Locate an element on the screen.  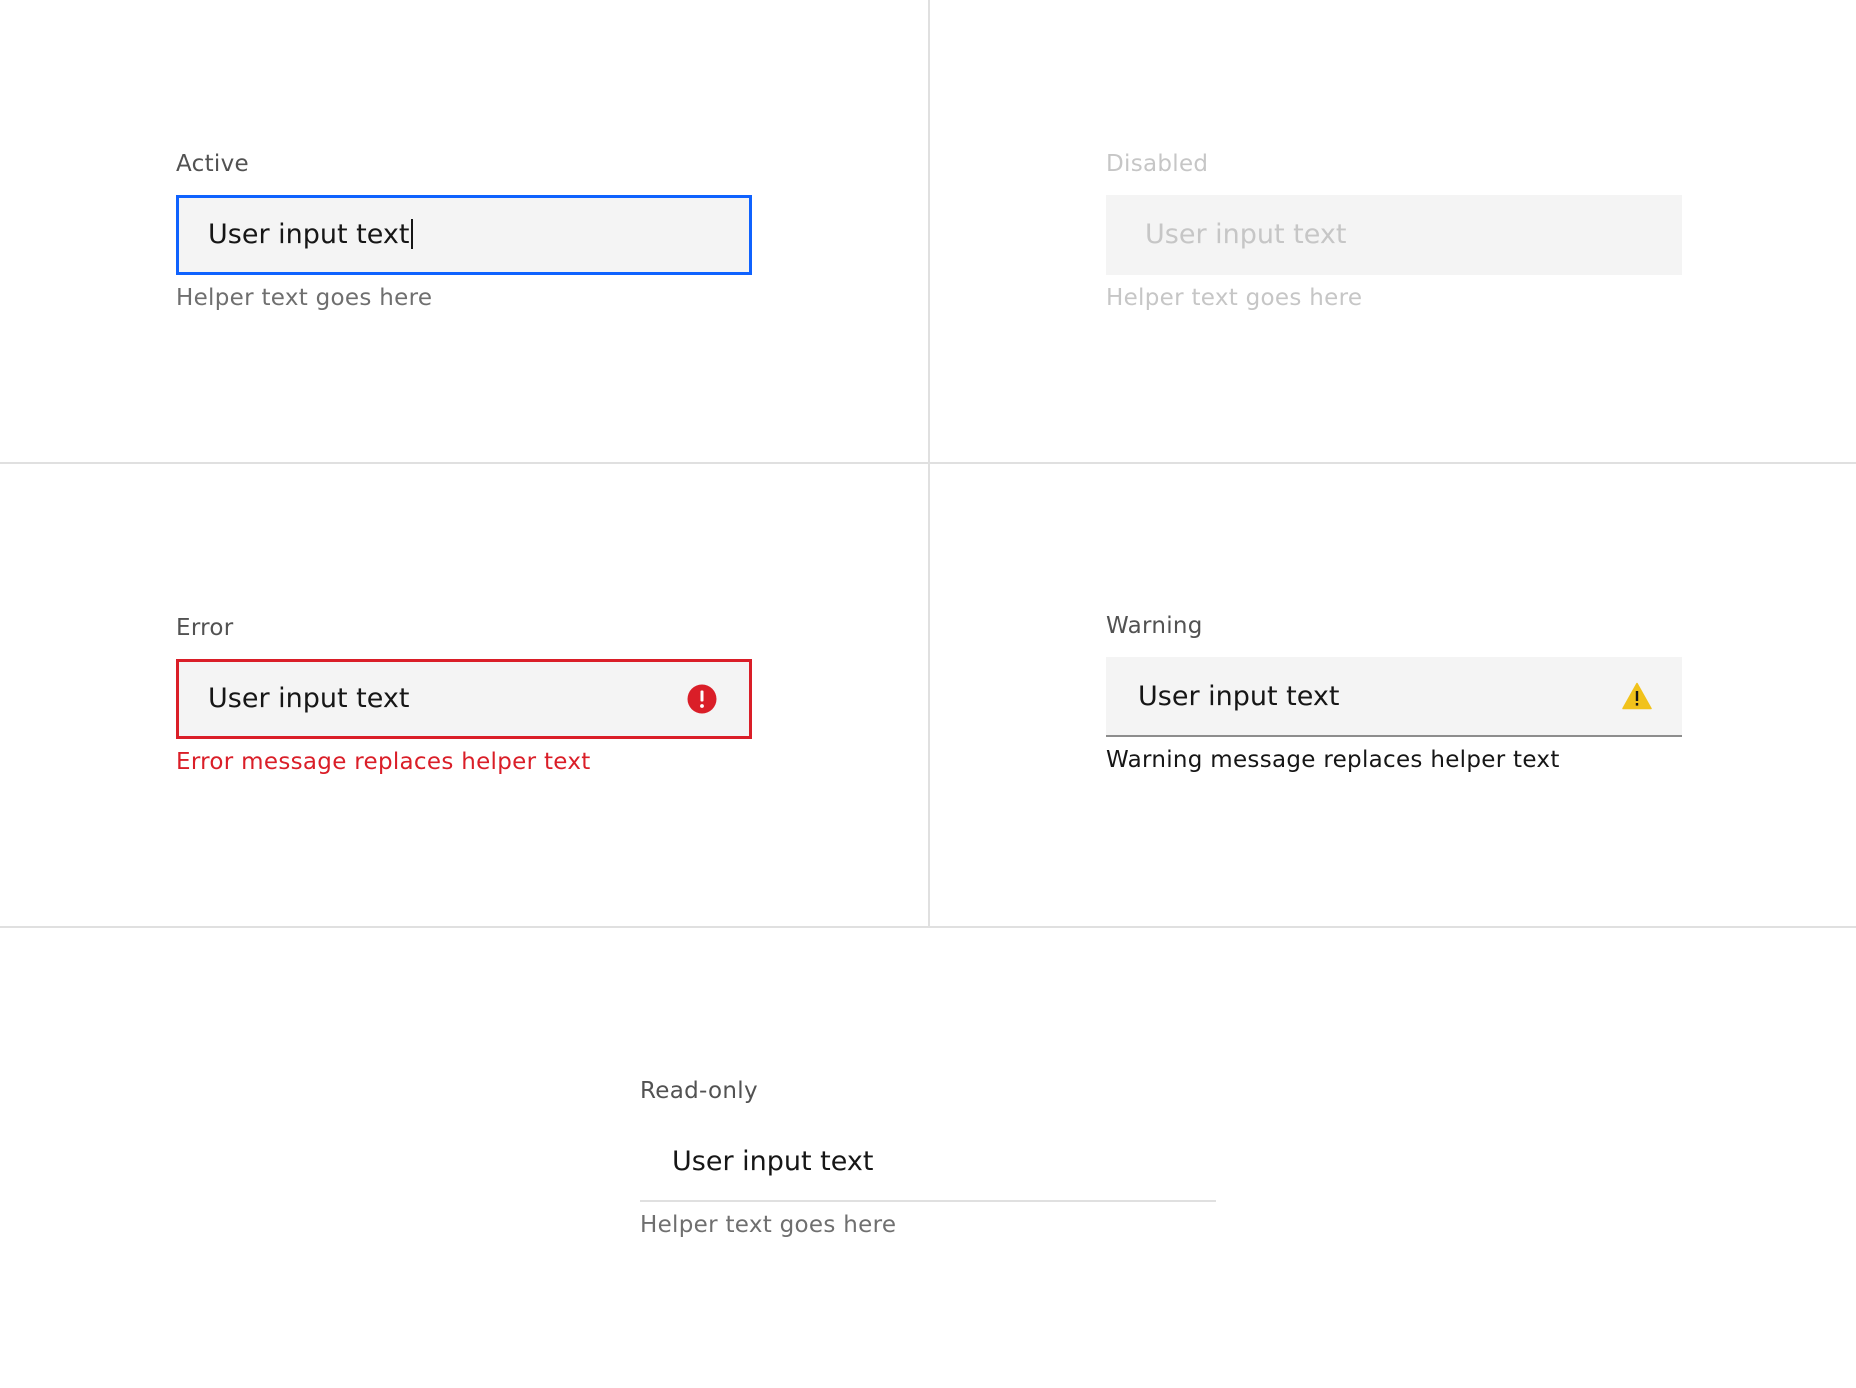
disabled-helper-text: Helper text goes here is located at coordinates (1234, 298).